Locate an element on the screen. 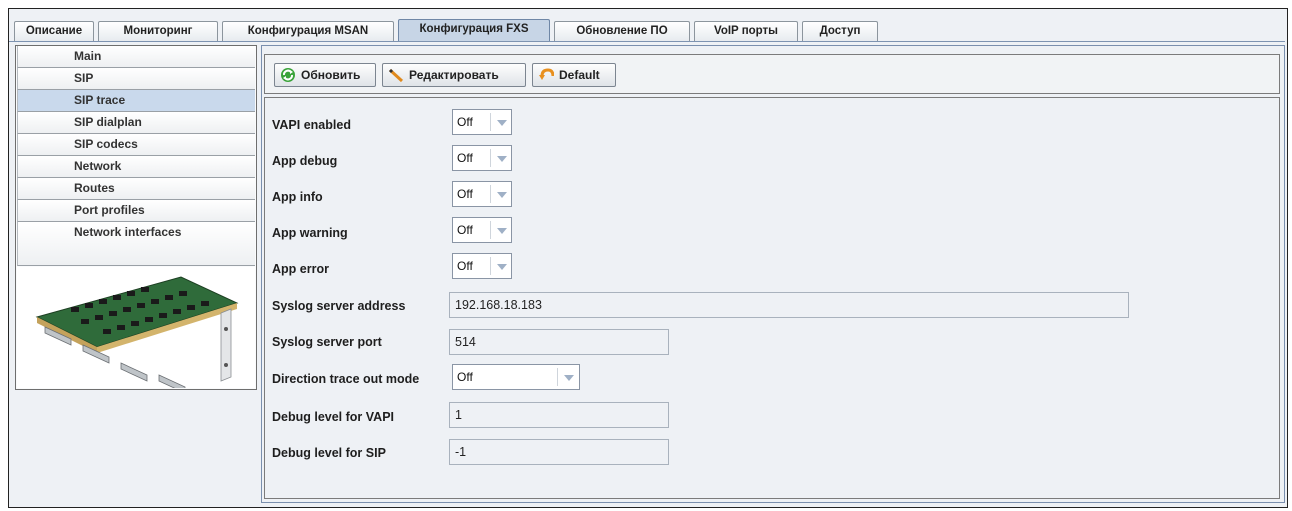 This screenshot has height=511, width=1292. debug-sip-field: -1 is located at coordinates (559, 452).